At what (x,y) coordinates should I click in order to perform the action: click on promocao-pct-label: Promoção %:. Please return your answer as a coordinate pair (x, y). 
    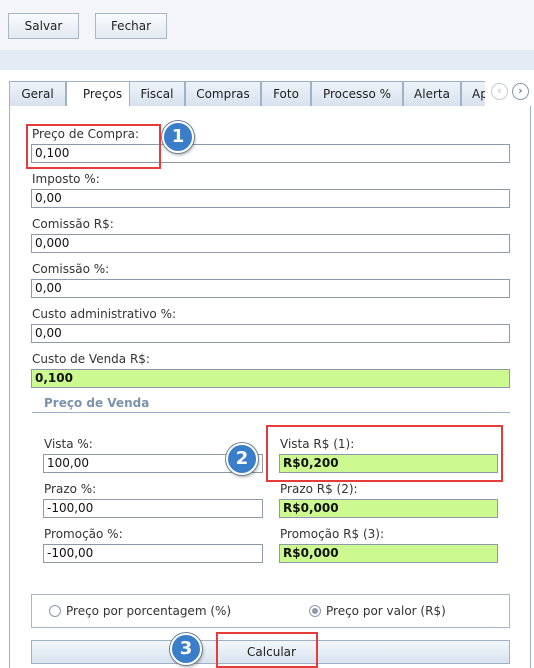
    Looking at the image, I should click on (83, 534).